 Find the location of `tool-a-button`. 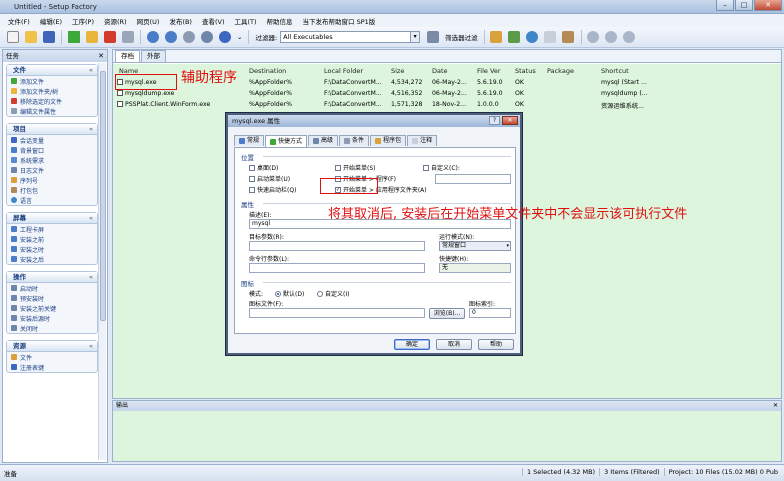

tool-a-button is located at coordinates (496, 37).